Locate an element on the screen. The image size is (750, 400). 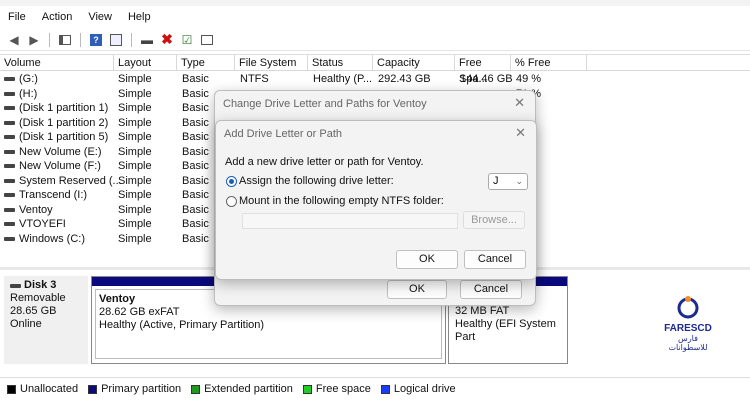
volume-cell: Ventoy is located at coordinates (28, 210).